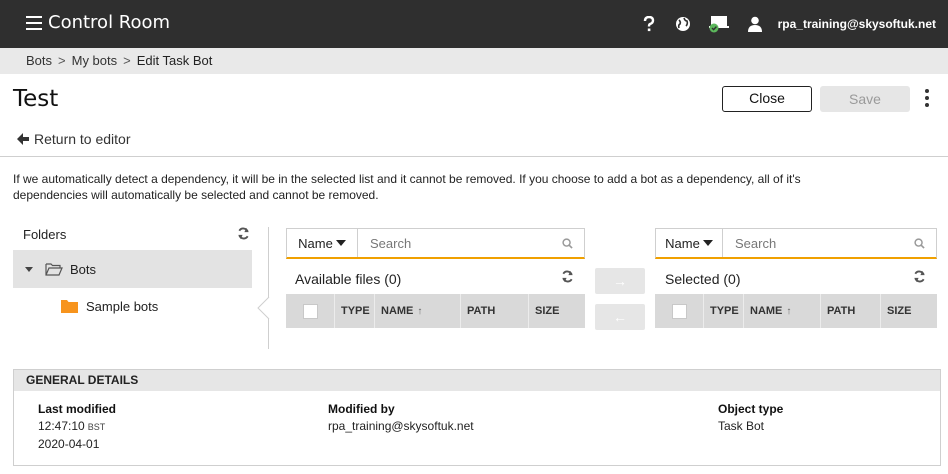  I want to click on selected-filter-select: Name, so click(690, 243).